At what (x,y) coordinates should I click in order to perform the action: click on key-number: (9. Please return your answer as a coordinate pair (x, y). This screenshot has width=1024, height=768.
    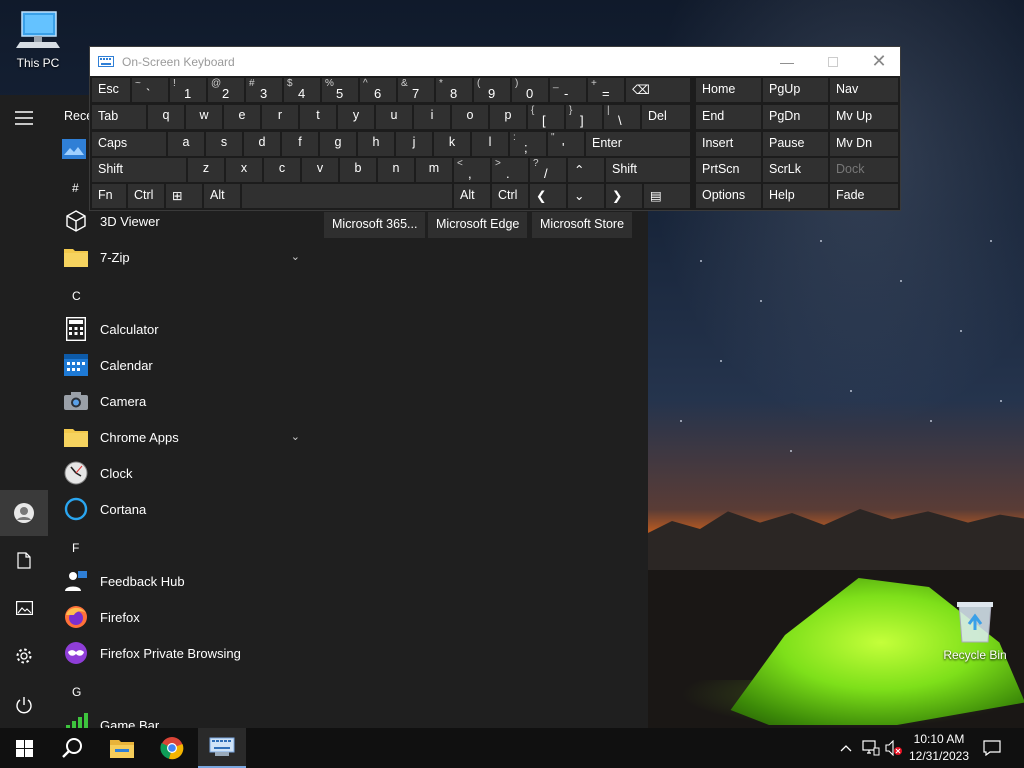
    Looking at the image, I should click on (492, 90).